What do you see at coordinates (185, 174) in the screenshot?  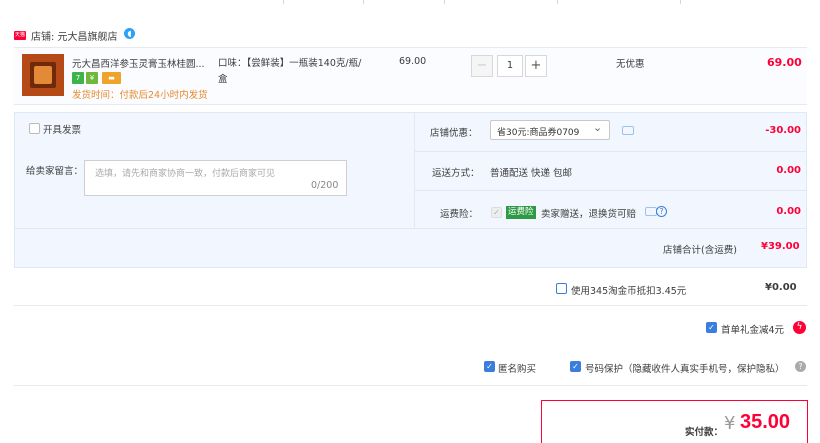 I see `note-placeholder: 选填，请先和商家协商一致，付款后商家可见` at bounding box center [185, 174].